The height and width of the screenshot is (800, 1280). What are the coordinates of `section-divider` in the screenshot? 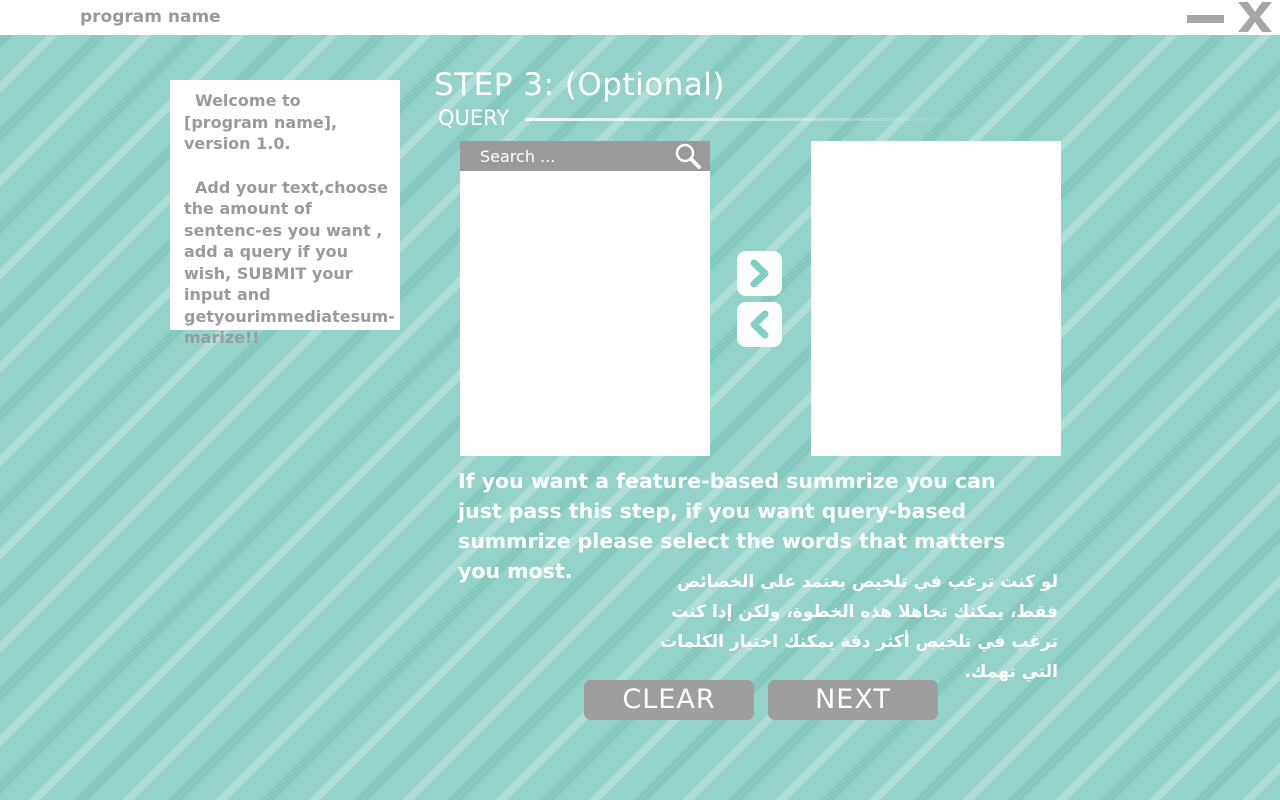 It's located at (750, 119).